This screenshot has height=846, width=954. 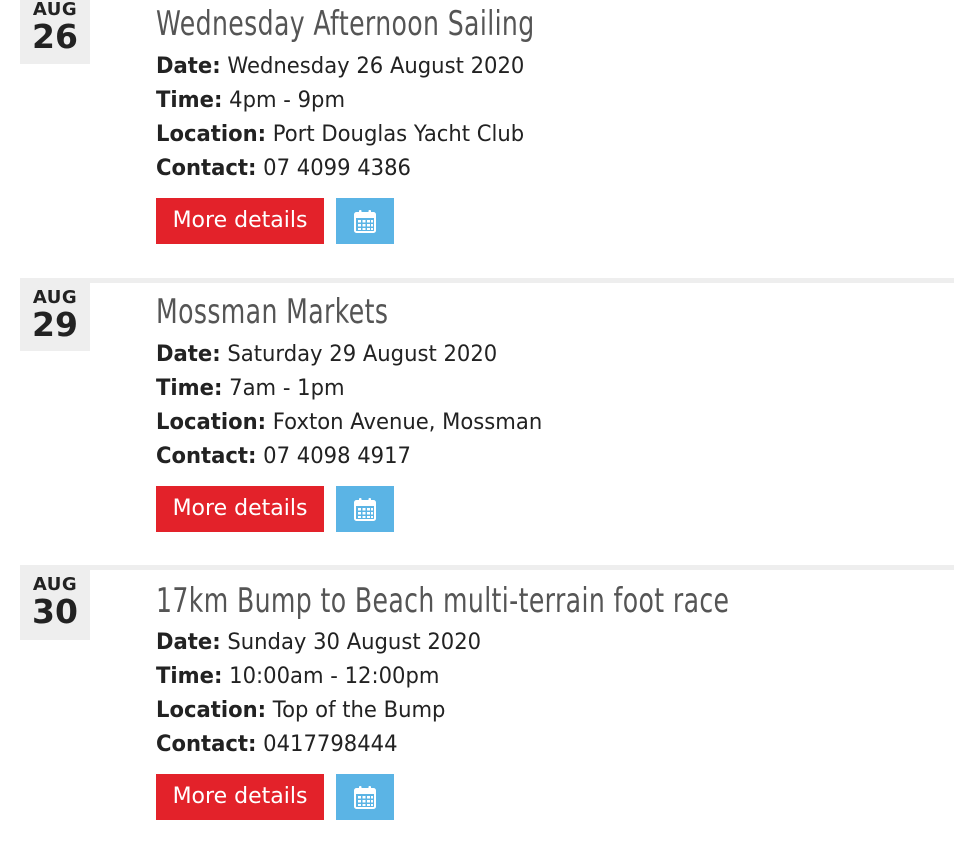 What do you see at coordinates (287, 100) in the screenshot?
I see `event-time-value: 4pm - 9pm` at bounding box center [287, 100].